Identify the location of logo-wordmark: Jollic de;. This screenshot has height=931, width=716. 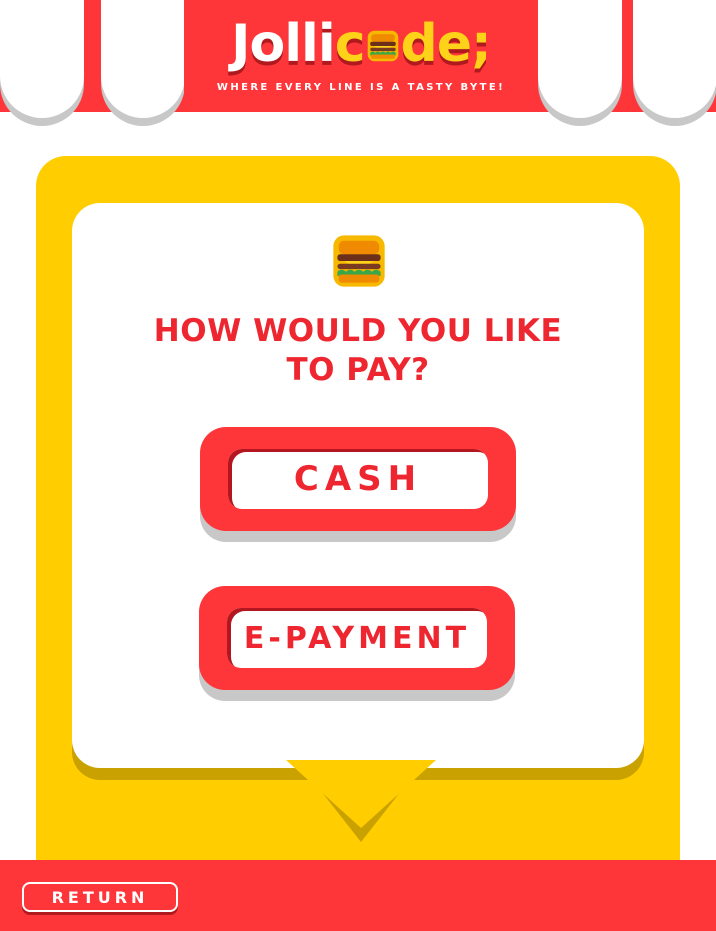
(361, 44).